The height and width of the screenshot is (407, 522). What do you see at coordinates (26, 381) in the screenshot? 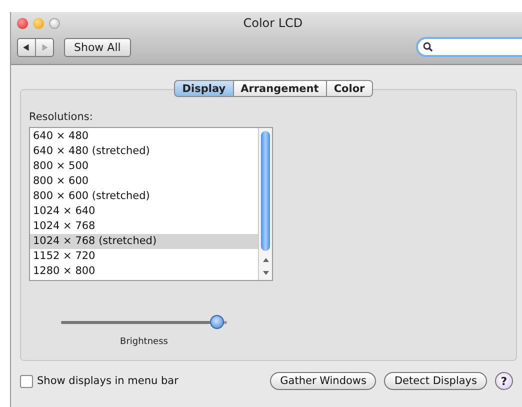
I see `checkbox` at bounding box center [26, 381].